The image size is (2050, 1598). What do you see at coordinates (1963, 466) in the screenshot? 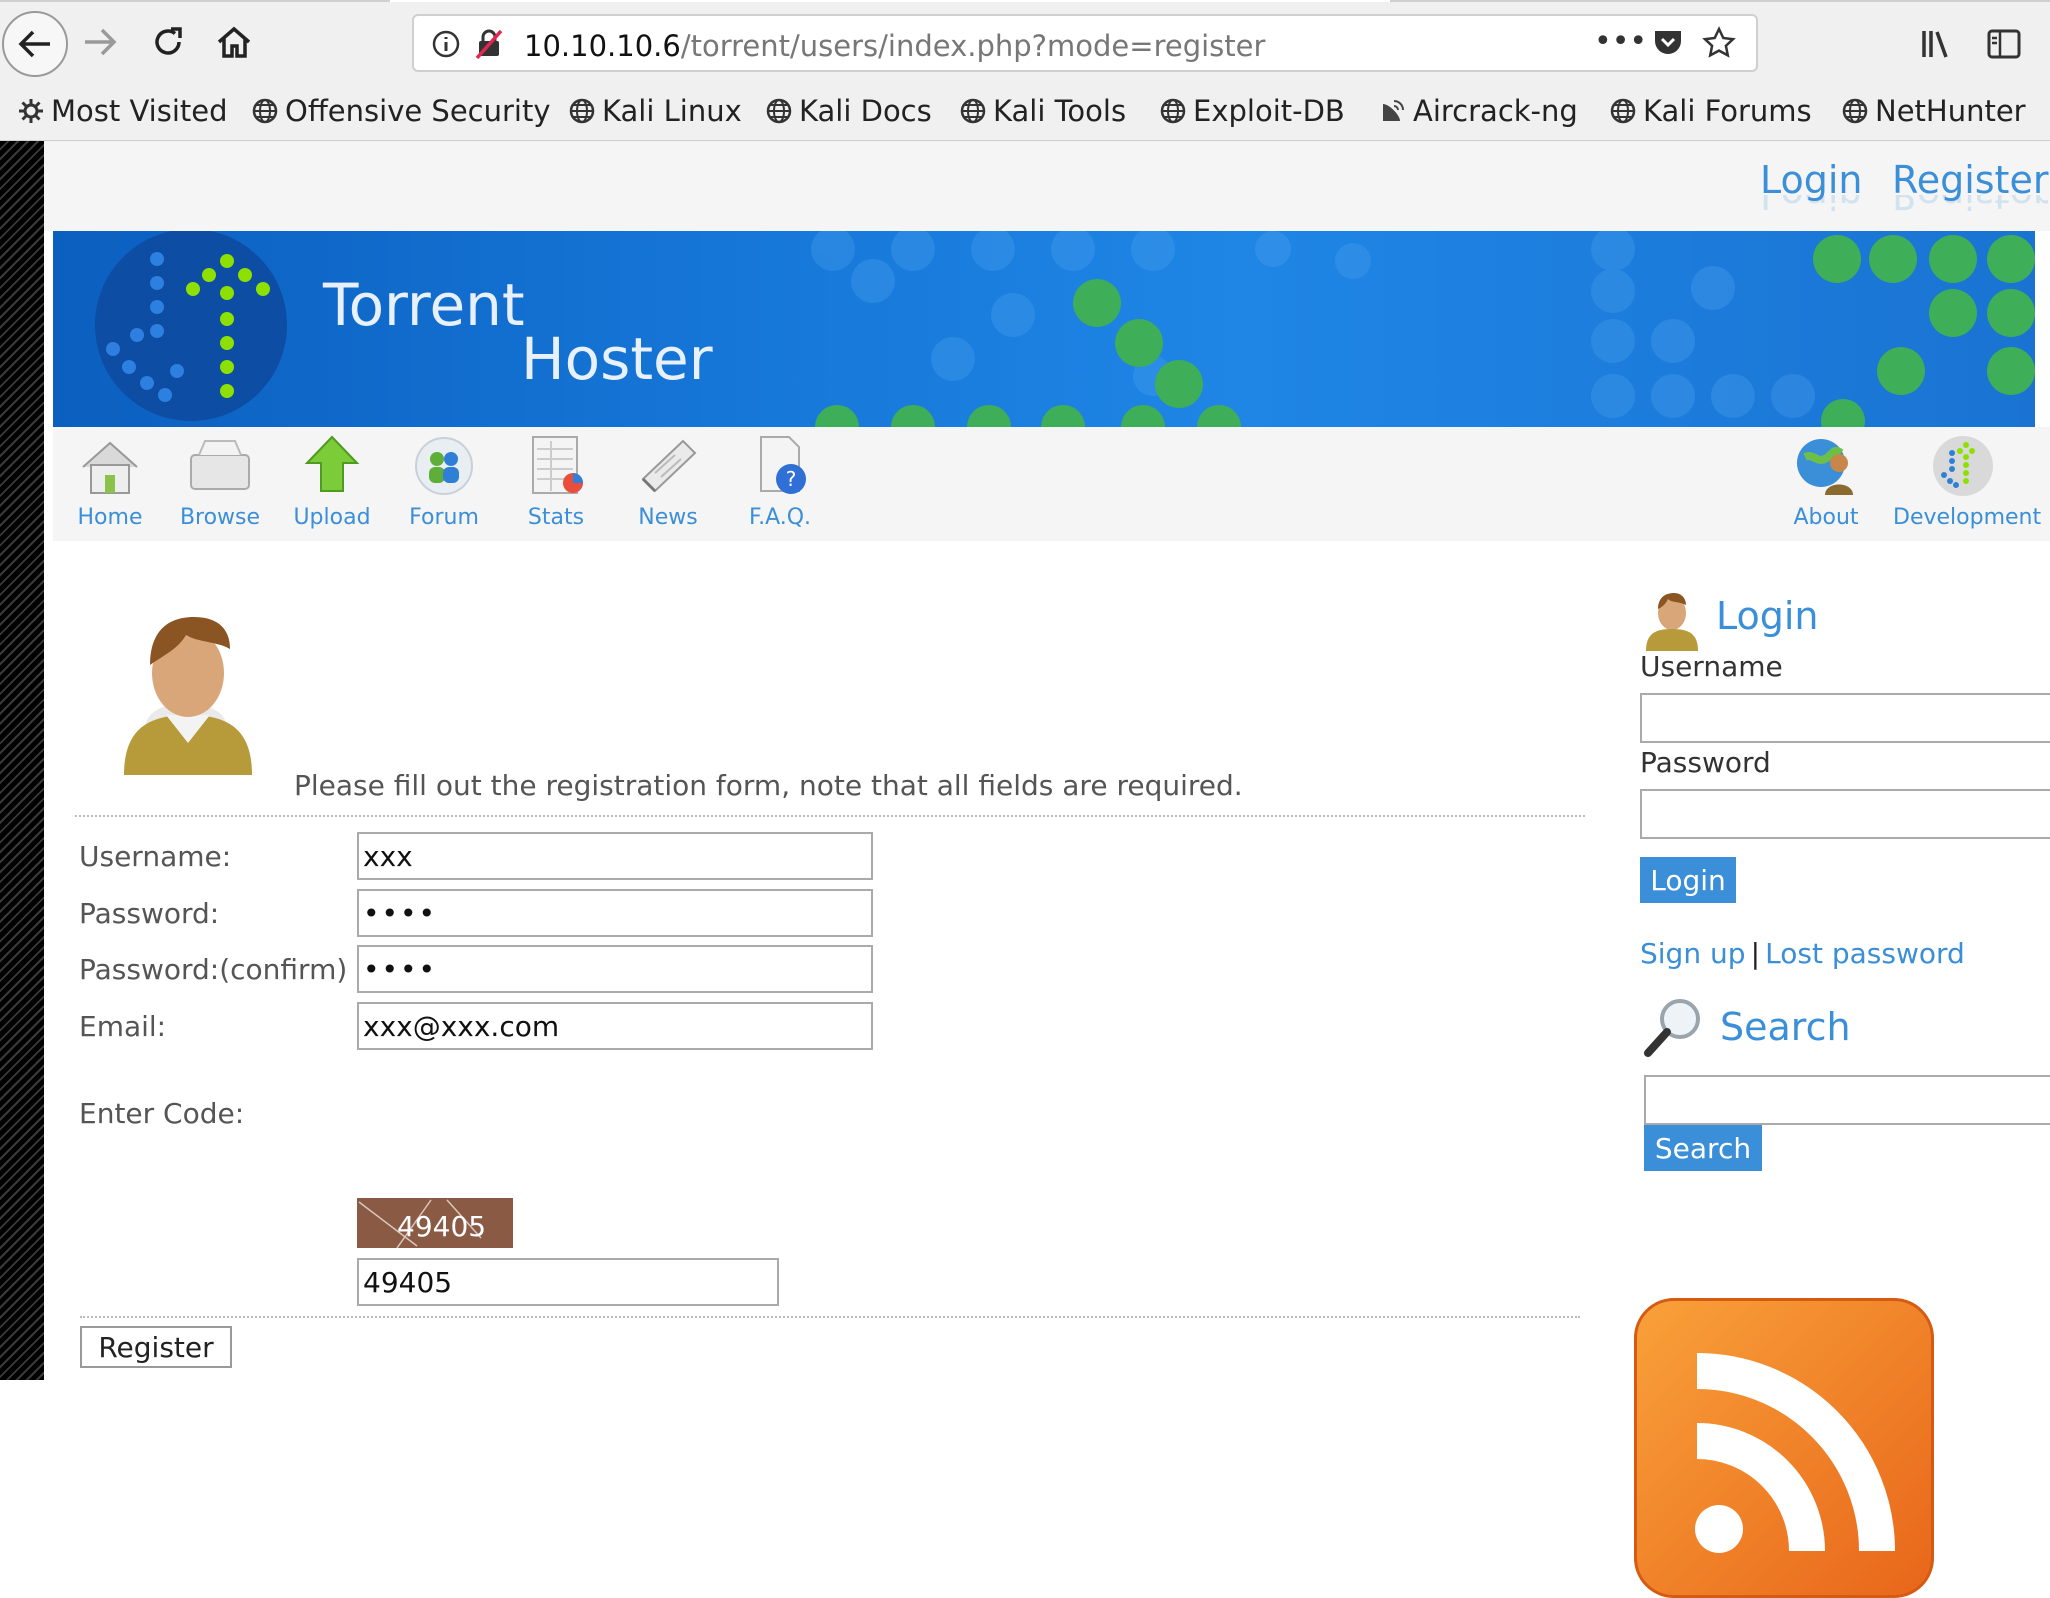
I see `development-logo-icon` at bounding box center [1963, 466].